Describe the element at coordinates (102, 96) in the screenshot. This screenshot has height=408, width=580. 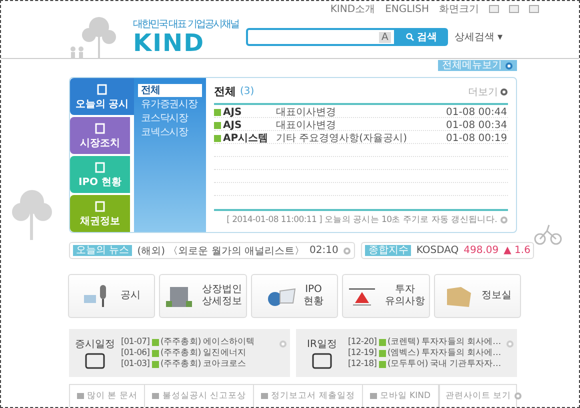
I see `side-tab: 오늘의 공시` at that location.